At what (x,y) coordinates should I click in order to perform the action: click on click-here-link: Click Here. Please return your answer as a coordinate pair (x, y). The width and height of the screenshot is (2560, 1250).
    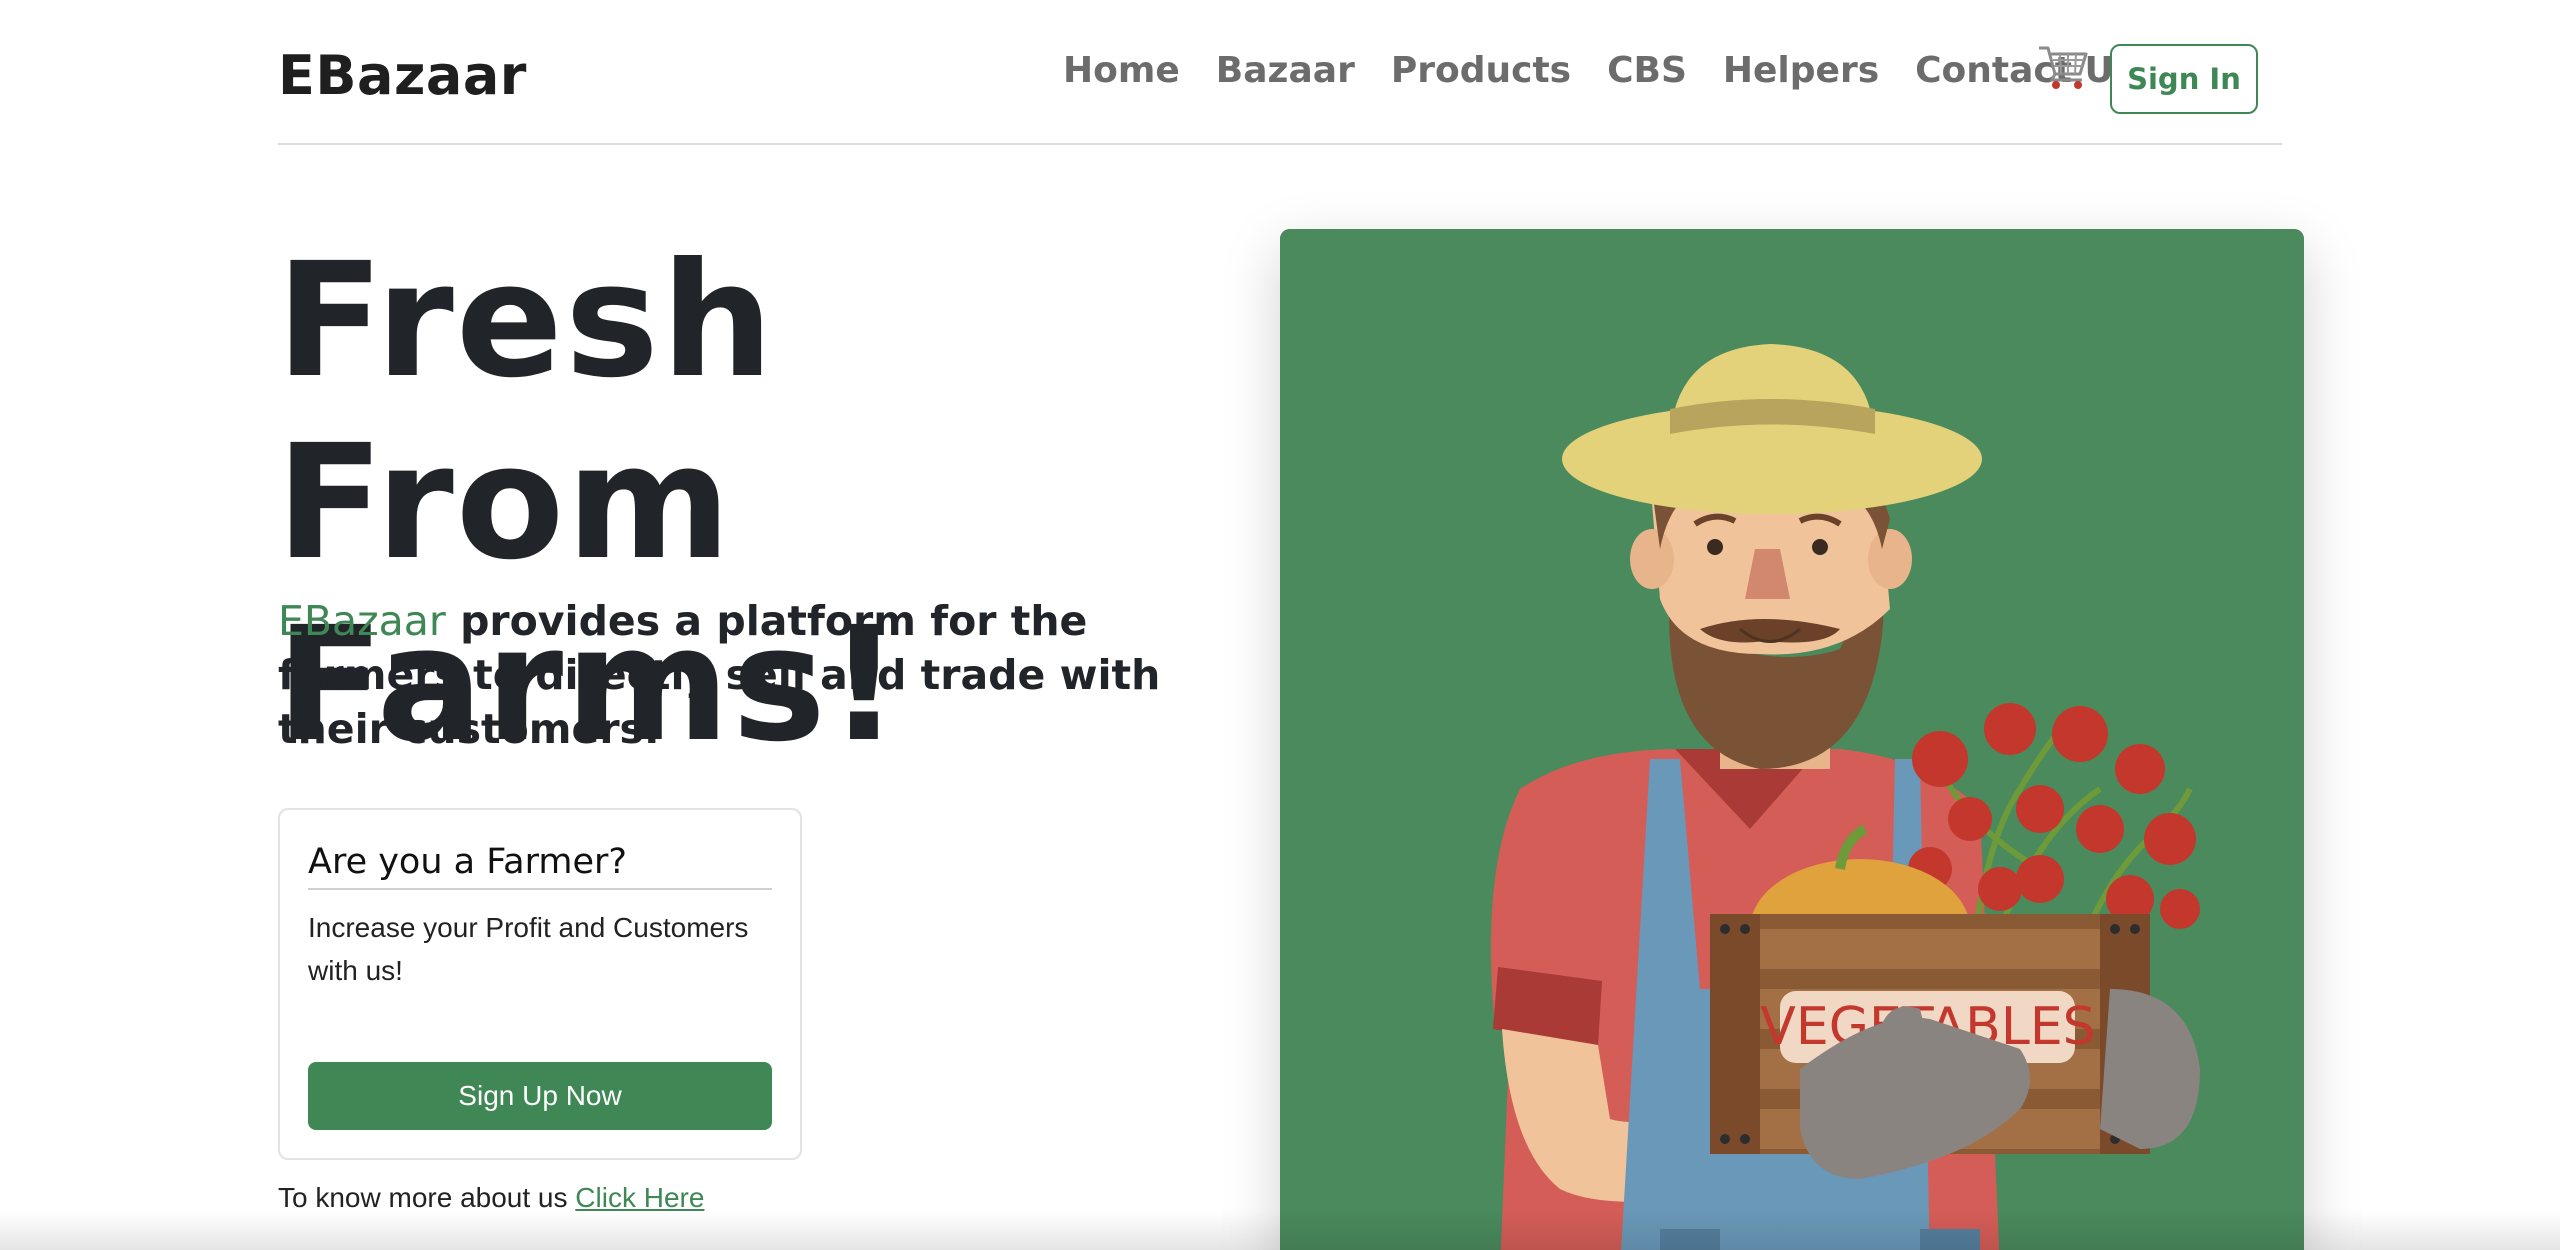
    Looking at the image, I should click on (639, 1197).